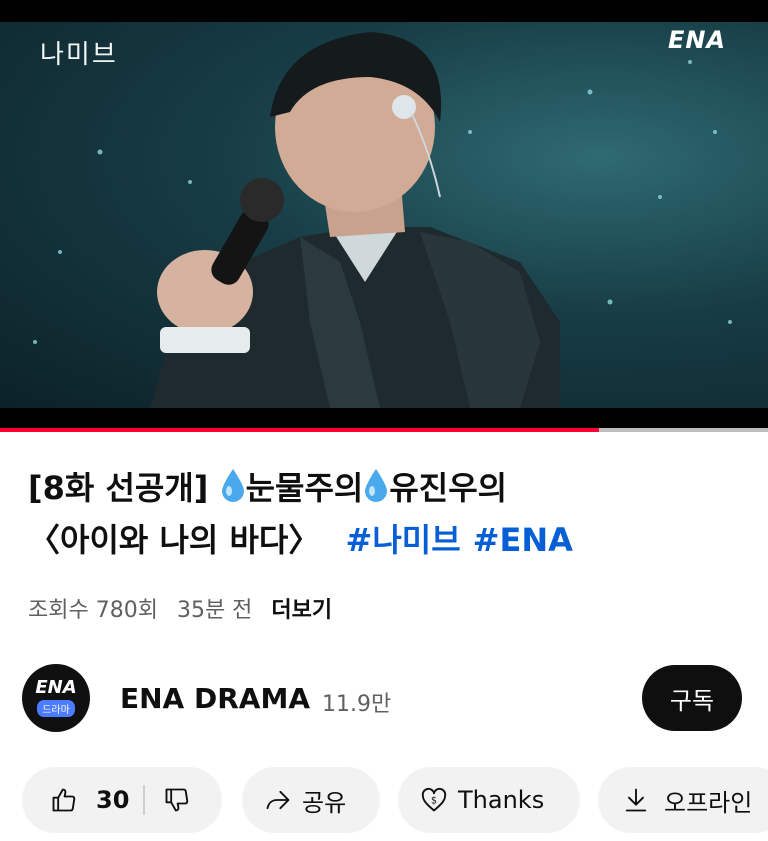 This screenshot has width=768, height=841. I want to click on title-part-2: 눈물주의, so click(304, 488).